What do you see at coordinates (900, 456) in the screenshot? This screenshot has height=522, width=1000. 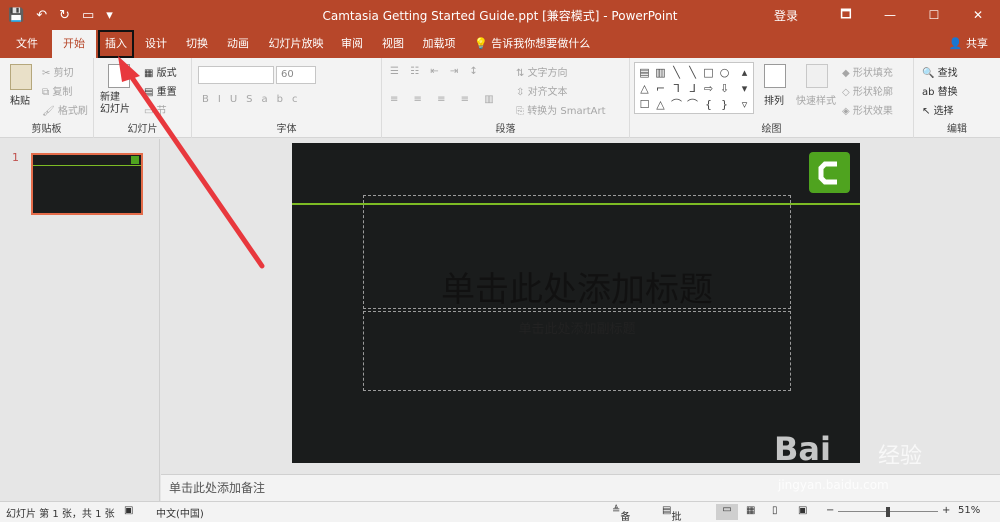 I see `watermark-cn: 经验` at bounding box center [900, 456].